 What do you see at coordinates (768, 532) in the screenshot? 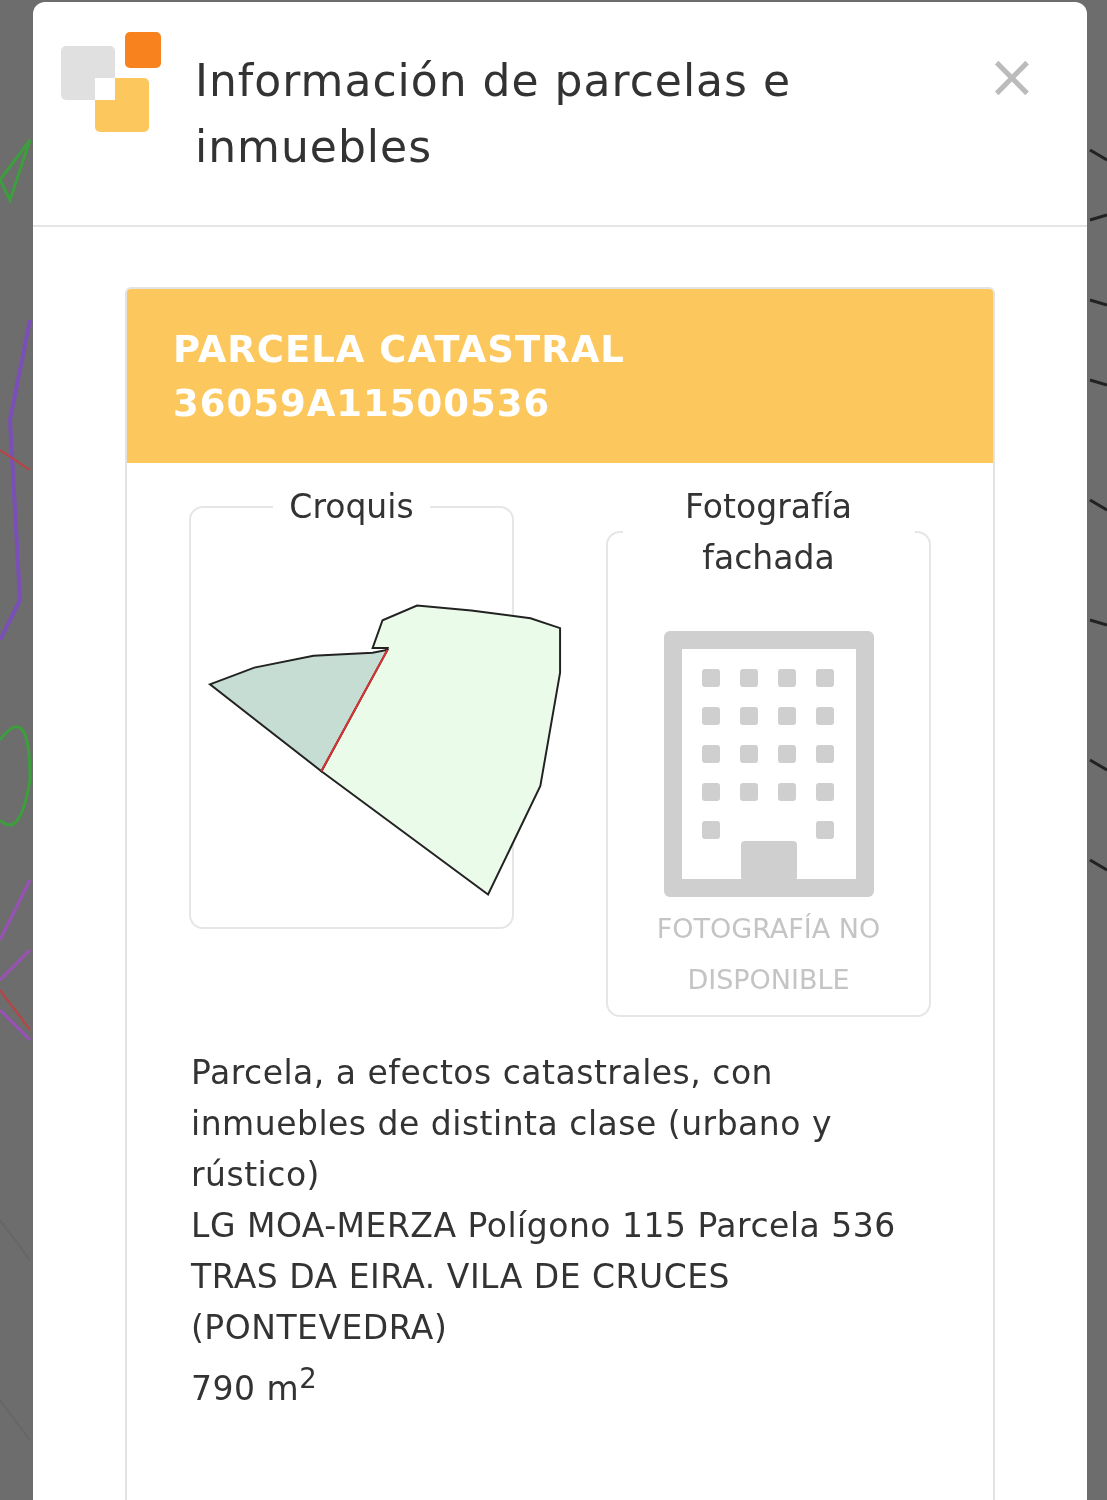
I see `photo-legend: Fotografía fachada` at bounding box center [768, 532].